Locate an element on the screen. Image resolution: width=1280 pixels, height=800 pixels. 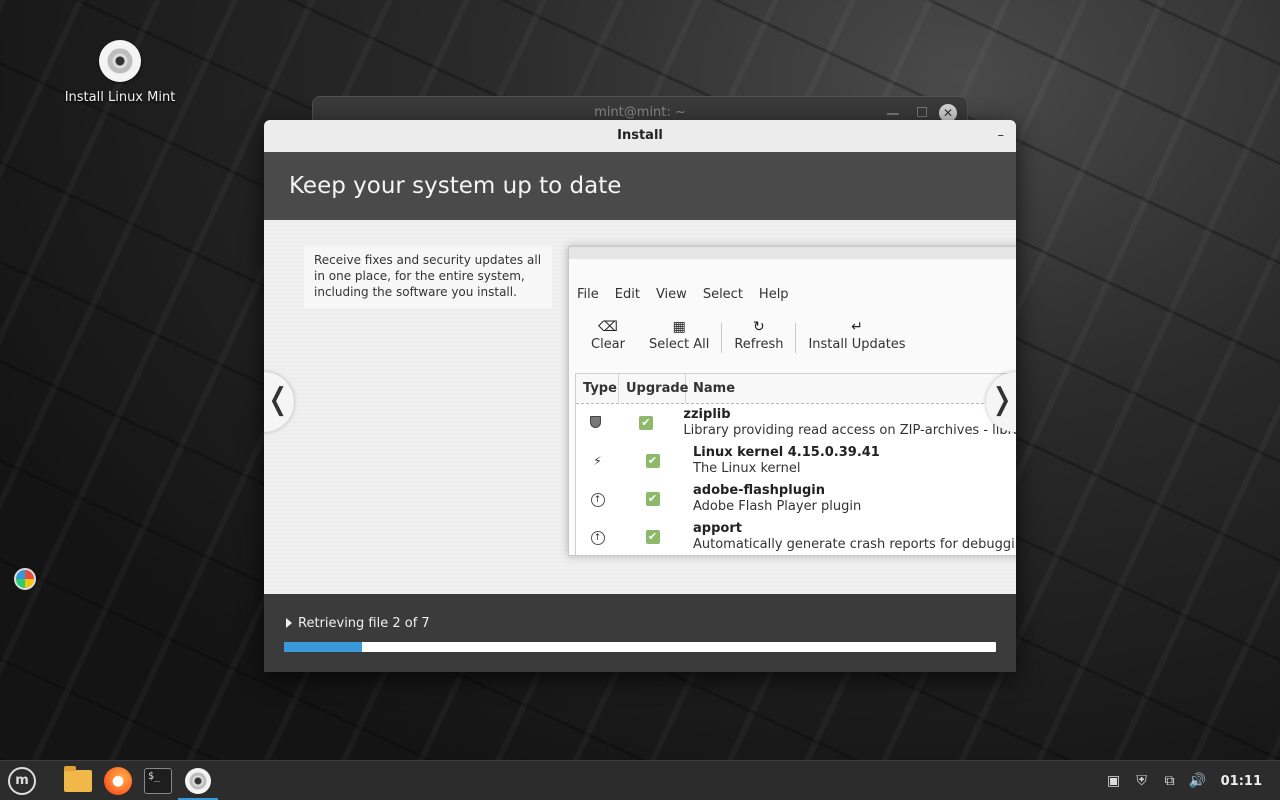
install-minimize-button: – is located at coordinates (1001, 136).